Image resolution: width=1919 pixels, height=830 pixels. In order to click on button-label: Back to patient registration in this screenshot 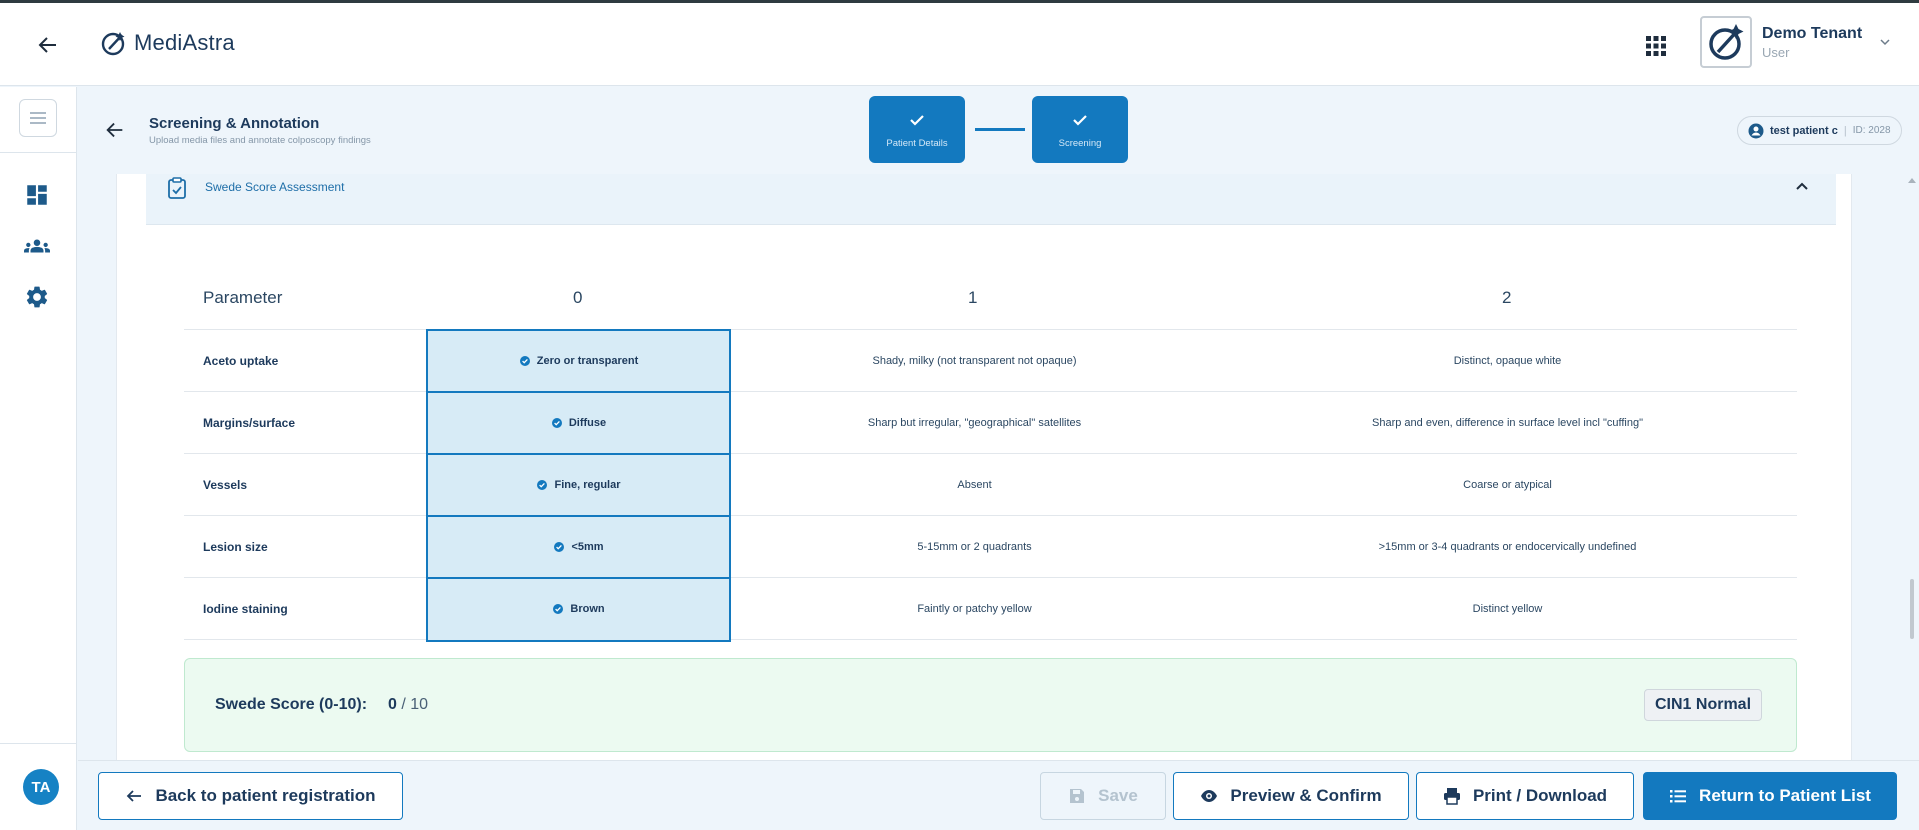, I will do `click(265, 795)`.